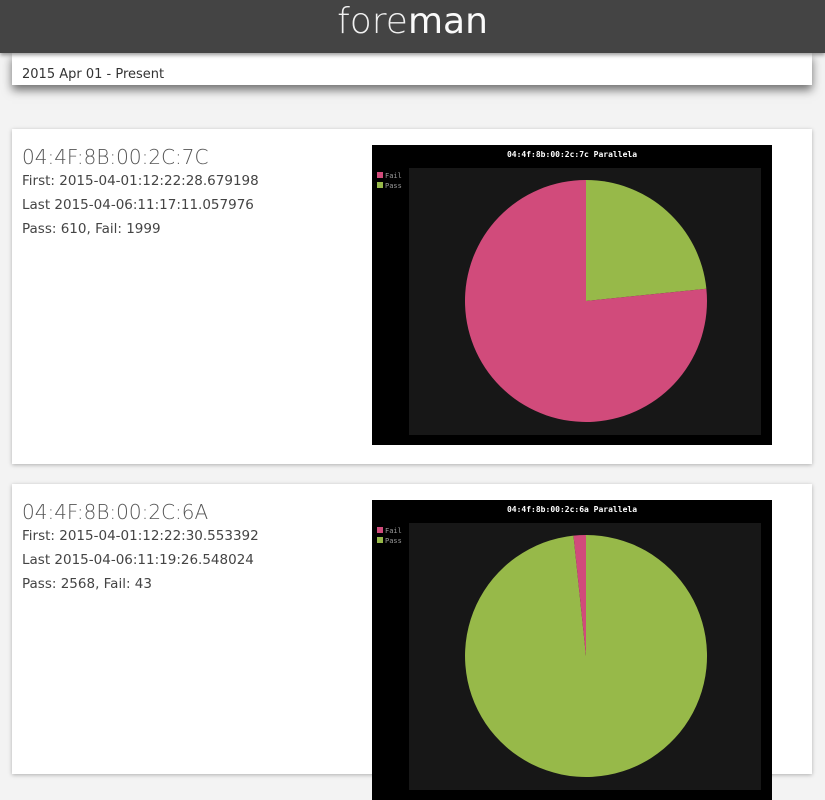 The height and width of the screenshot is (800, 825). What do you see at coordinates (138, 205) in the screenshot?
I see `device-last-seen: Last 2015-04-06:11:17:11.057976` at bounding box center [138, 205].